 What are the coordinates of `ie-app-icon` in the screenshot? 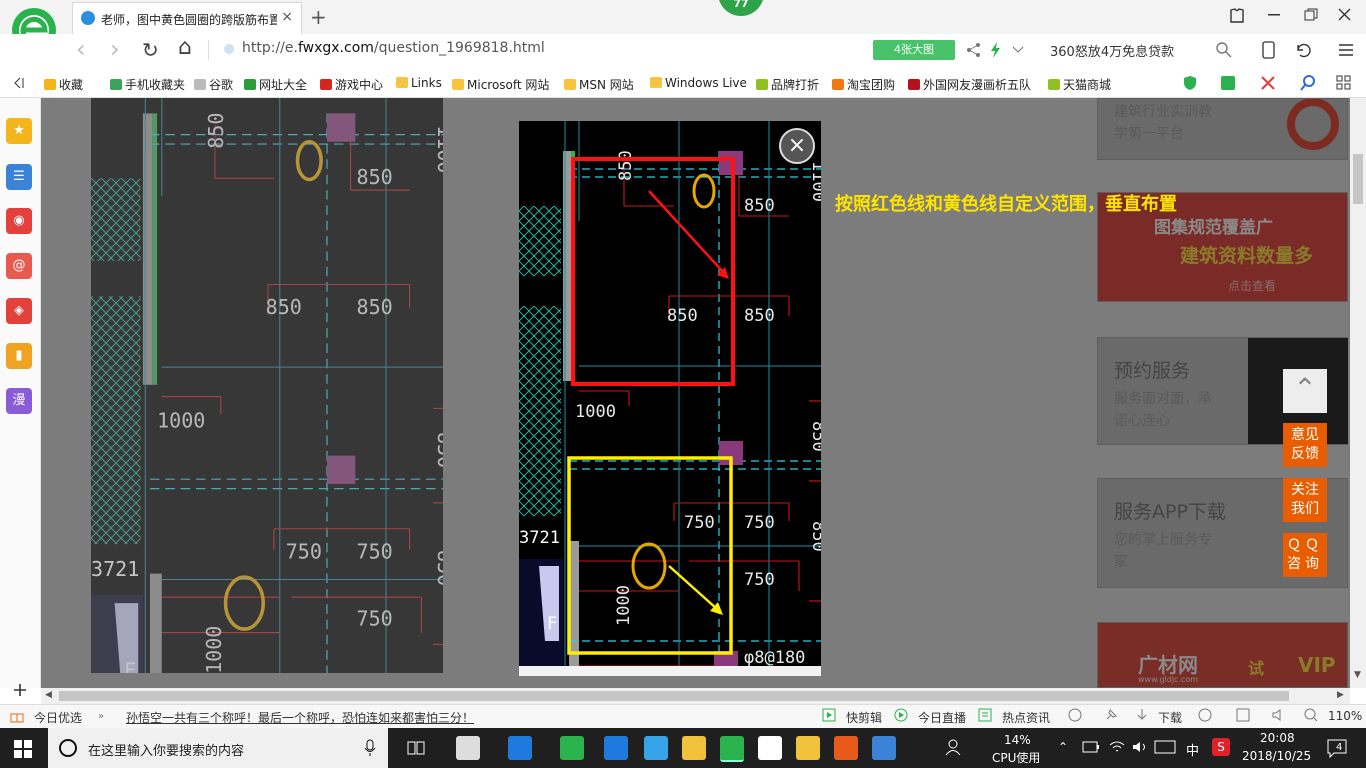 It's located at (656, 748).